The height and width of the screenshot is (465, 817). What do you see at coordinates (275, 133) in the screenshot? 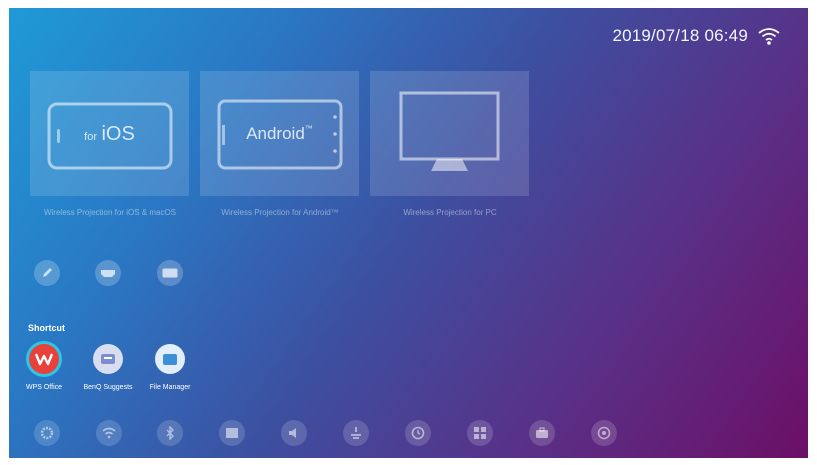
I see `tile-android-title-big: Android` at bounding box center [275, 133].